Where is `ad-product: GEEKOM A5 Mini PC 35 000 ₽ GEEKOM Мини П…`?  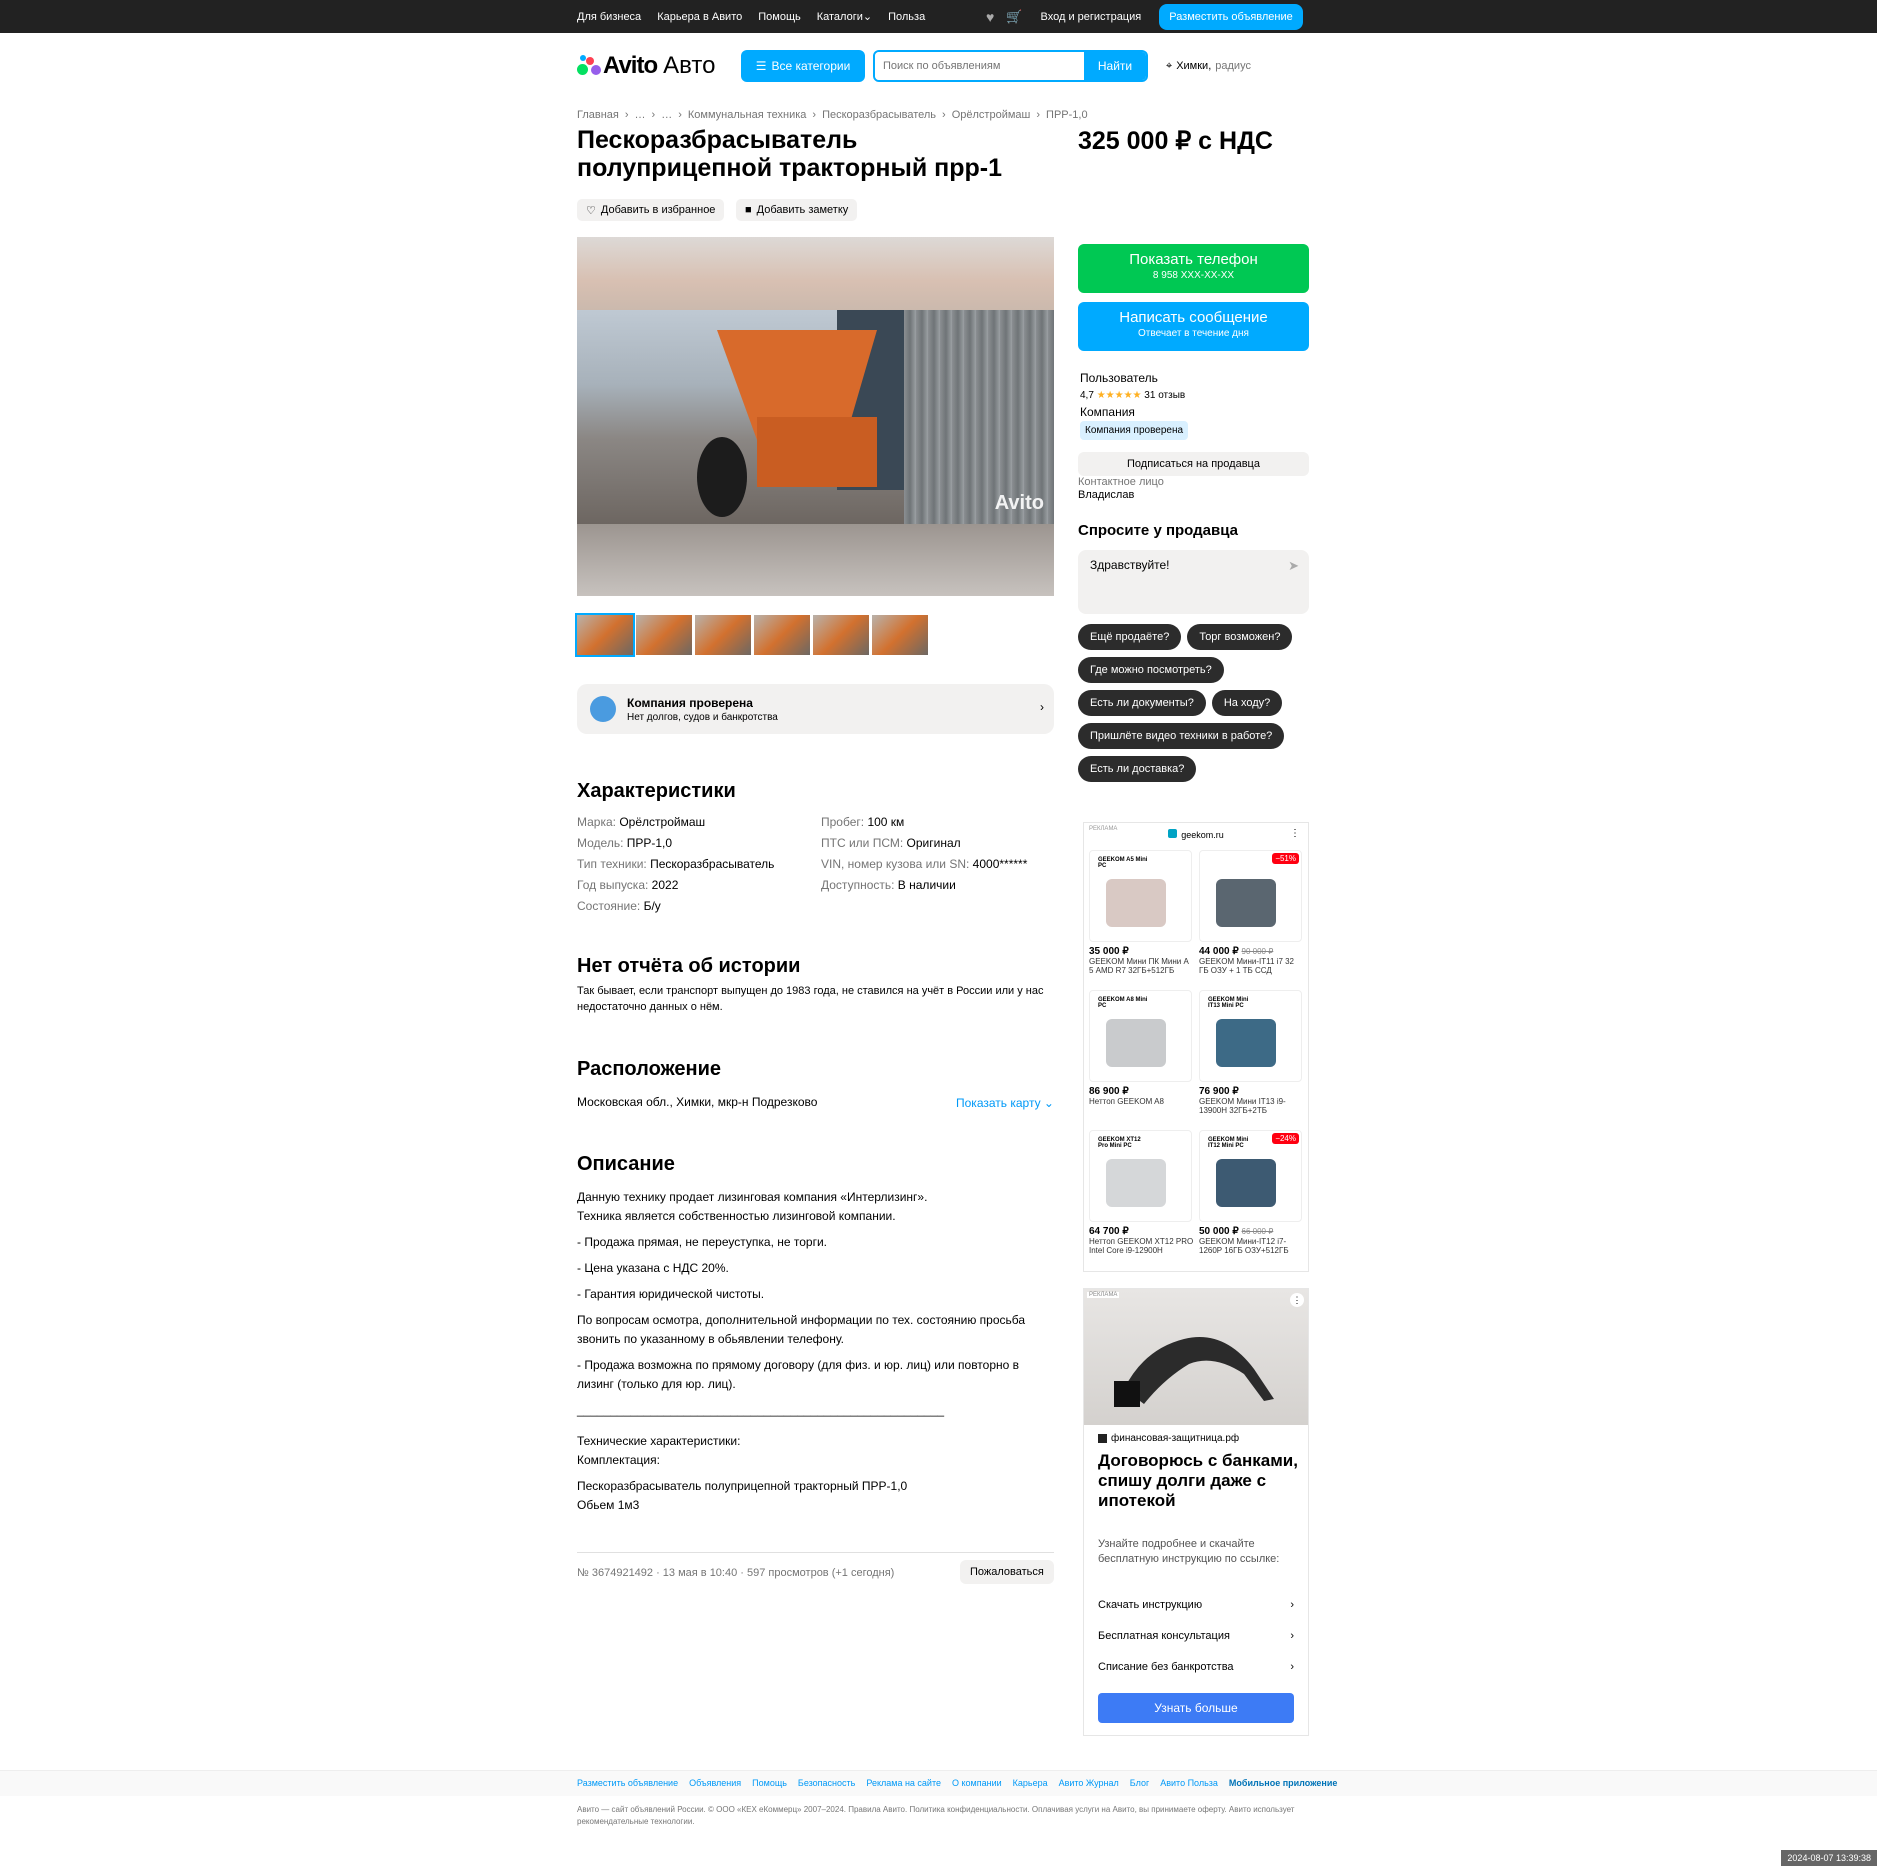 ad-product: GEEKOM A5 Mini PC 35 000 ₽ GEEKOM Мини П… is located at coordinates (1141, 912).